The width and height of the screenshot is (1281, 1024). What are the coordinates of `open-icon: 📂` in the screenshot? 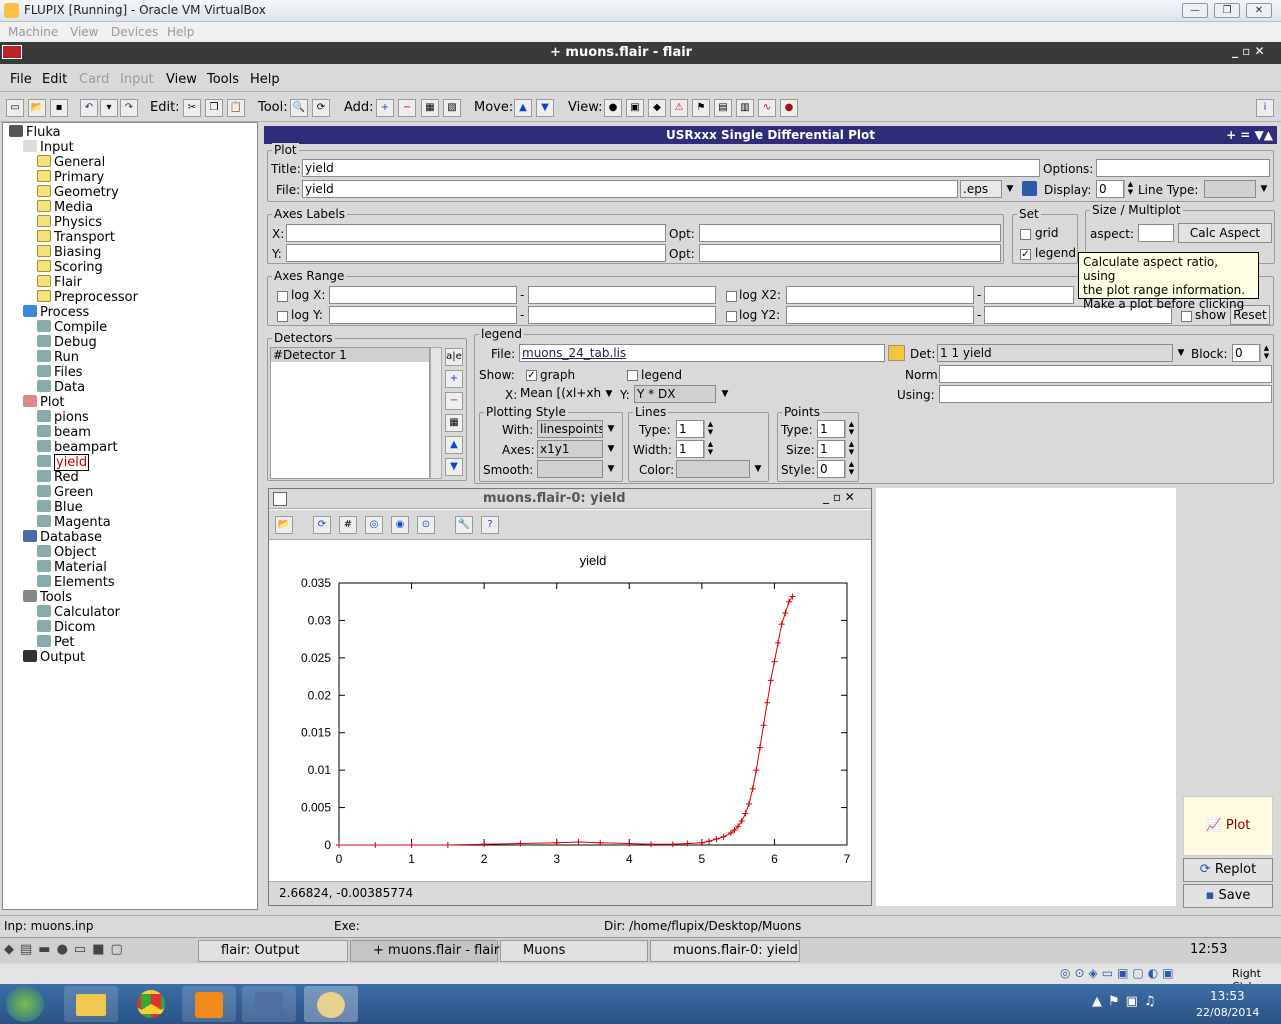 It's located at (37, 108).